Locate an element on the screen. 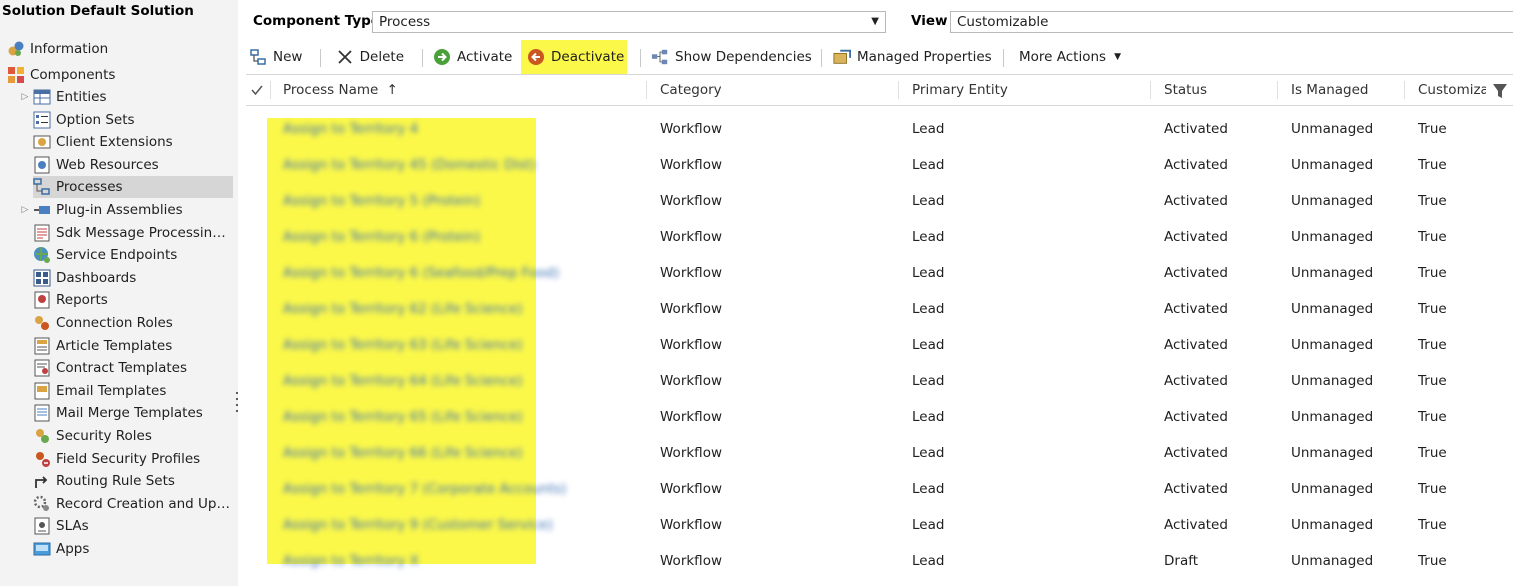 The width and height of the screenshot is (1513, 586). process-name-cell: Assign to Territory X is located at coordinates (351, 561).